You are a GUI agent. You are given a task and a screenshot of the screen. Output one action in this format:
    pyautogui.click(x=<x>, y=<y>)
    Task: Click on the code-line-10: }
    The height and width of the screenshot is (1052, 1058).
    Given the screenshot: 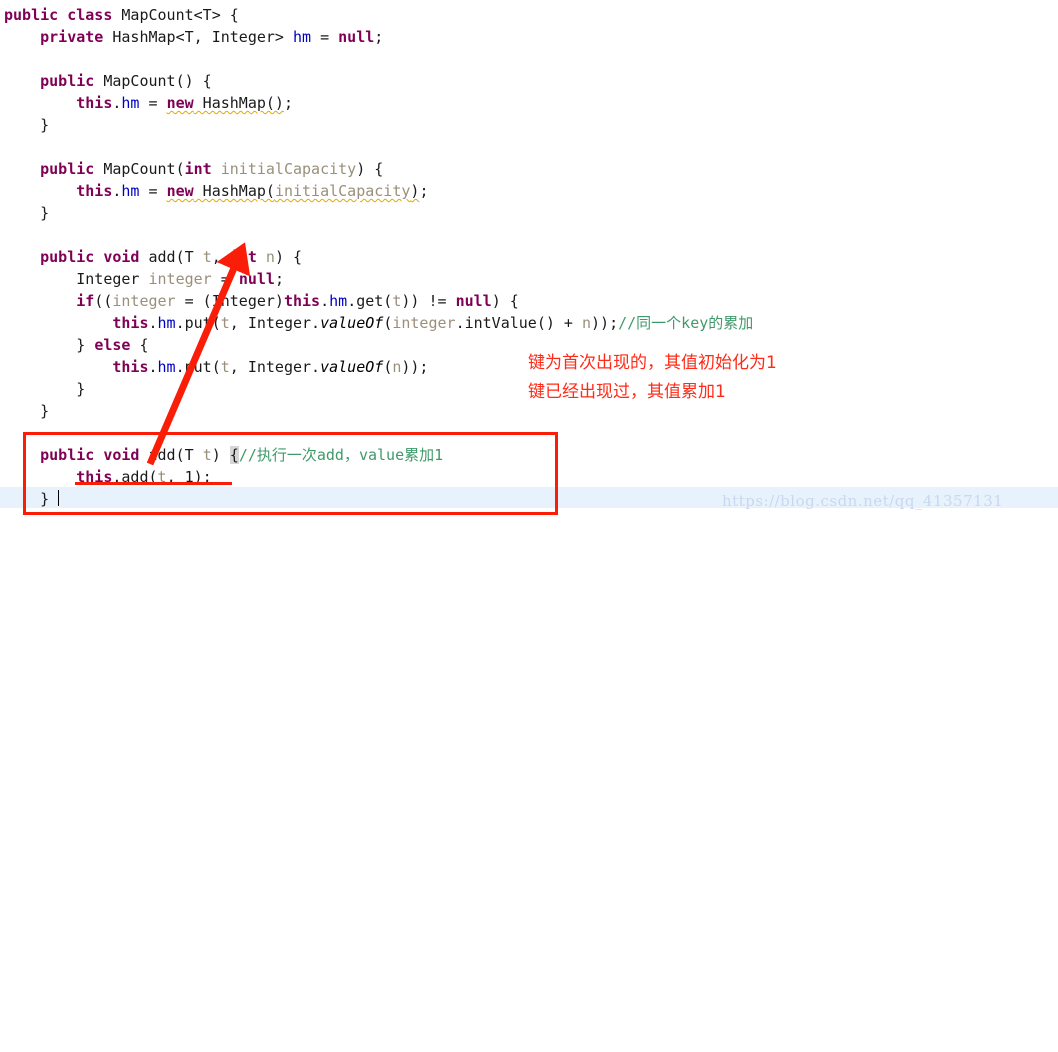 What is the action you would take?
    pyautogui.click(x=26, y=213)
    